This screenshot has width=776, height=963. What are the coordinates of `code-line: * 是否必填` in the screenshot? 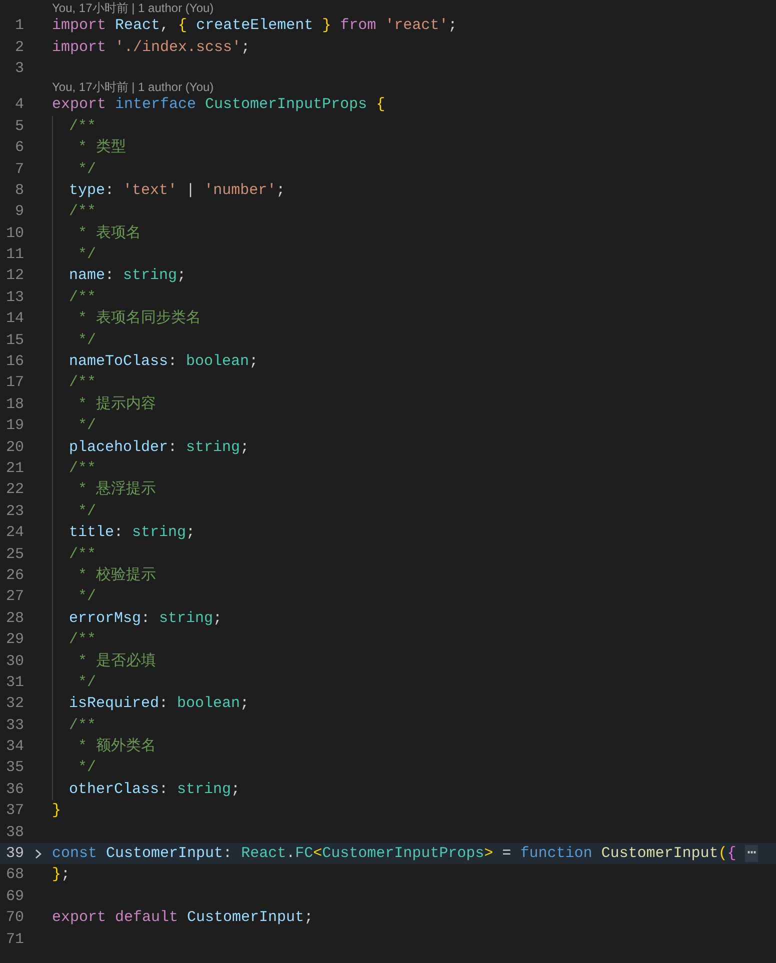 It's located at (116, 662).